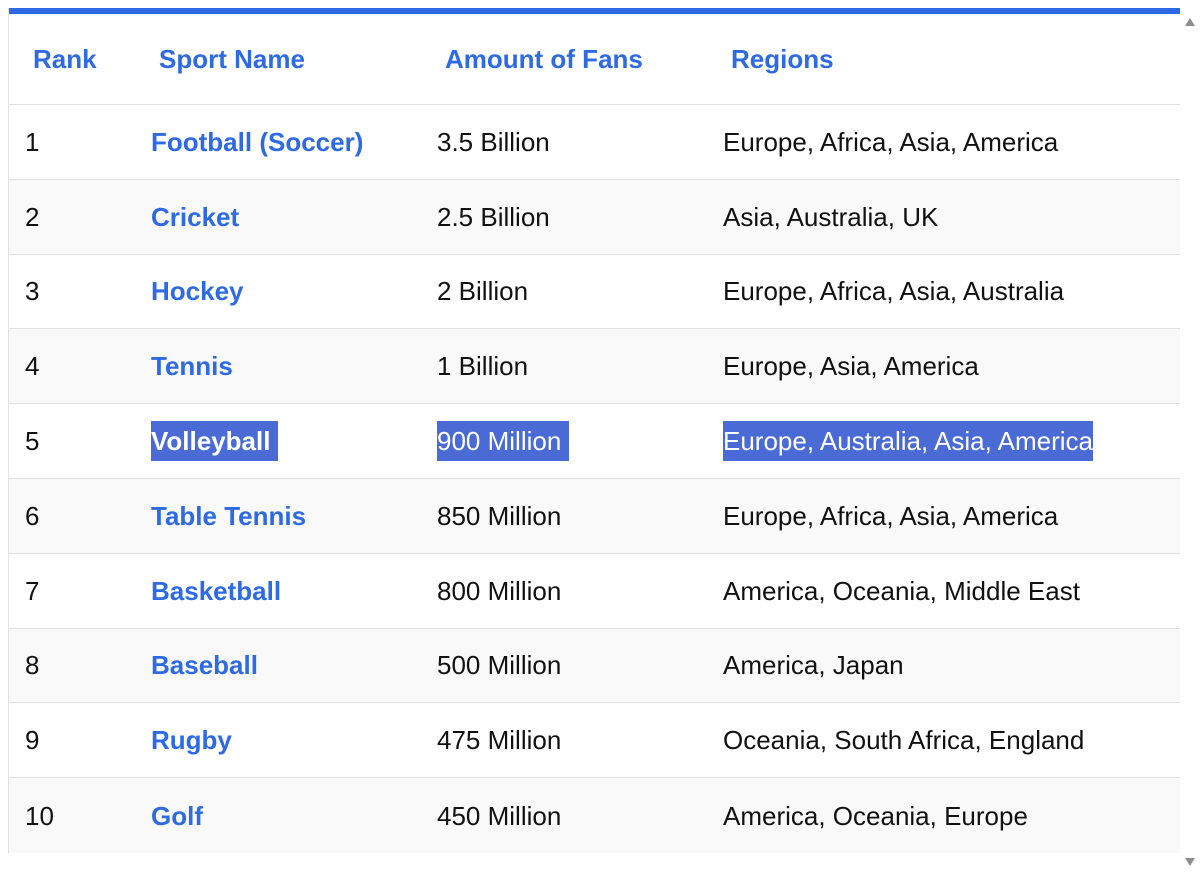 The width and height of the screenshot is (1200, 876). Describe the element at coordinates (875, 815) in the screenshot. I see `regions-cell: America, Oceania, Europe` at that location.